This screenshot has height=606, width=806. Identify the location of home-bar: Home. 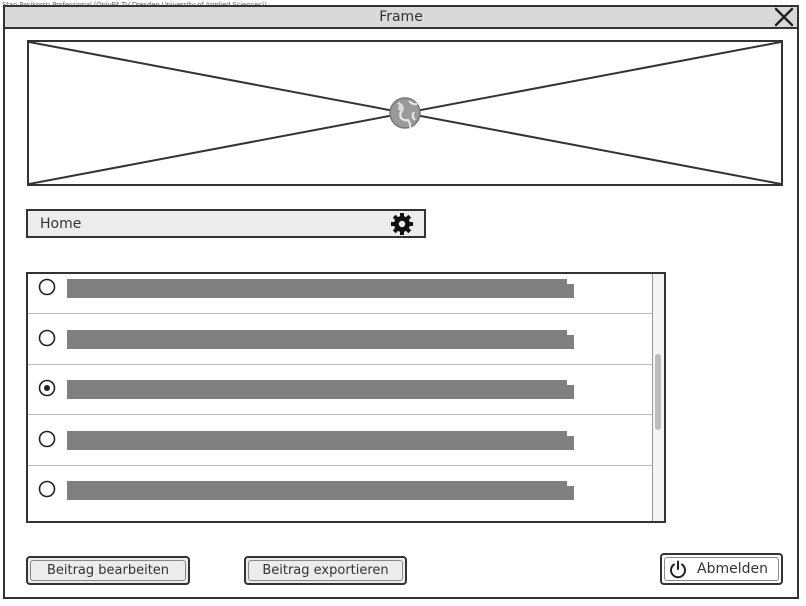
(226, 223).